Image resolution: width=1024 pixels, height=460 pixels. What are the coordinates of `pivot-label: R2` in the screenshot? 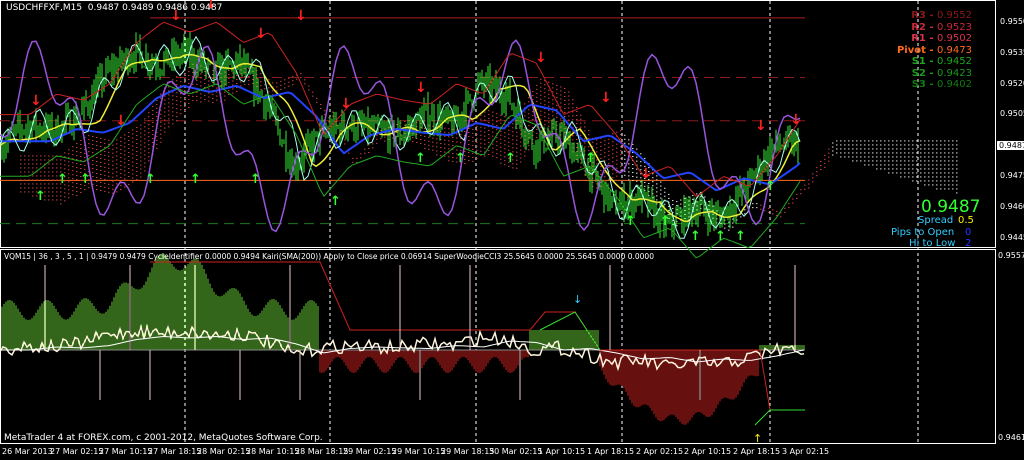 It's located at (918, 27).